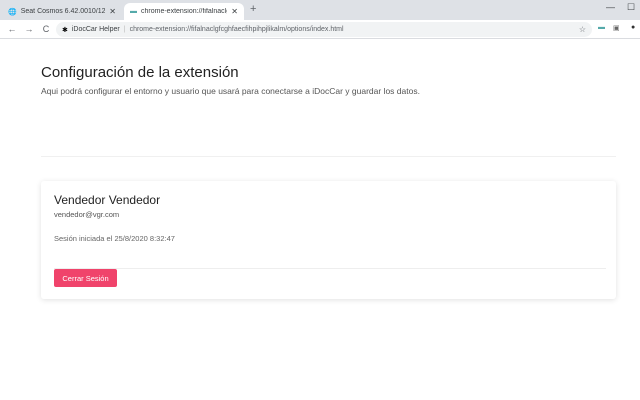  What do you see at coordinates (616, 28) in the screenshot?
I see `w-extension-icon: ▣` at bounding box center [616, 28].